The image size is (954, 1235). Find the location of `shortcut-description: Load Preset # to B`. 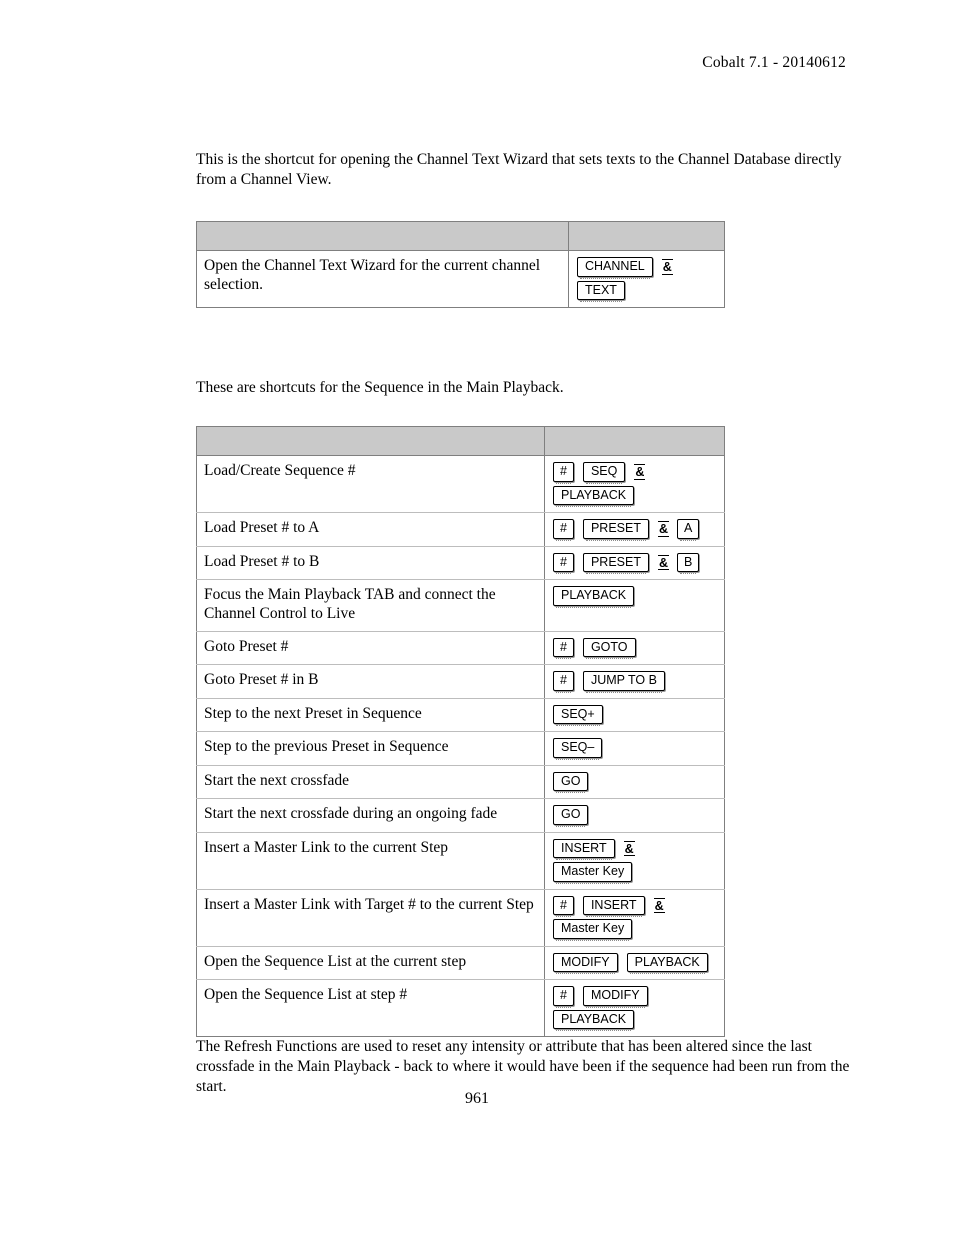

shortcut-description: Load Preset # to B is located at coordinates (370, 563).